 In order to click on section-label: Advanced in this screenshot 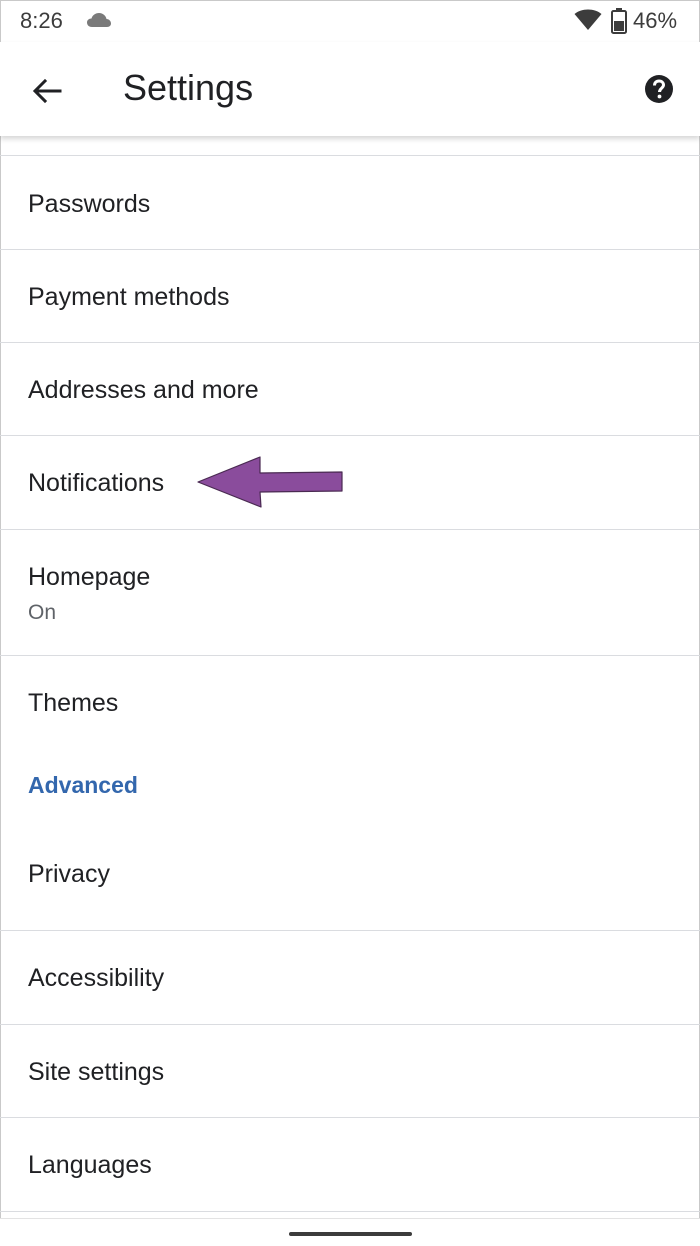, I will do `click(83, 785)`.